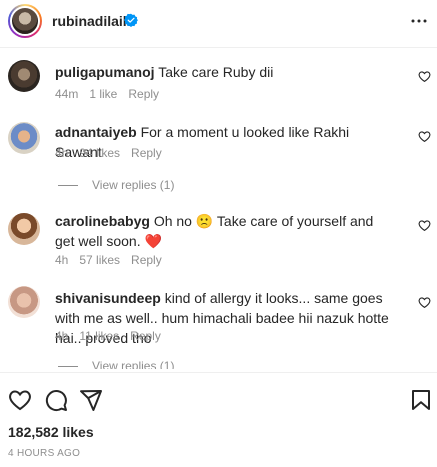 The height and width of the screenshot is (467, 437). I want to click on comment-text: Take care Ruby dii, so click(216, 72).